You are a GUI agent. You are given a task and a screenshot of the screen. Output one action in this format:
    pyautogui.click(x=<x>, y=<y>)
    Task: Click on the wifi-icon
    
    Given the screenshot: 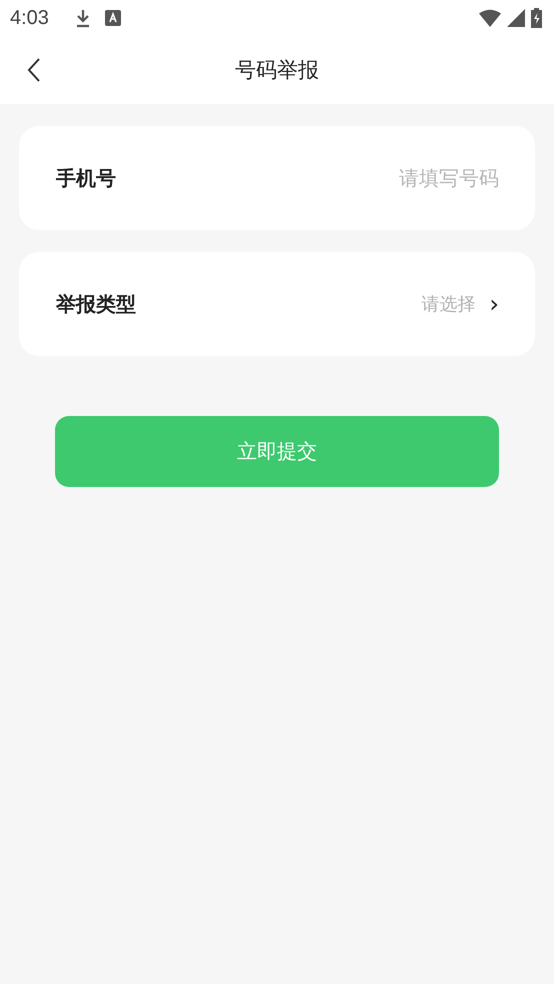 What is the action you would take?
    pyautogui.click(x=490, y=18)
    